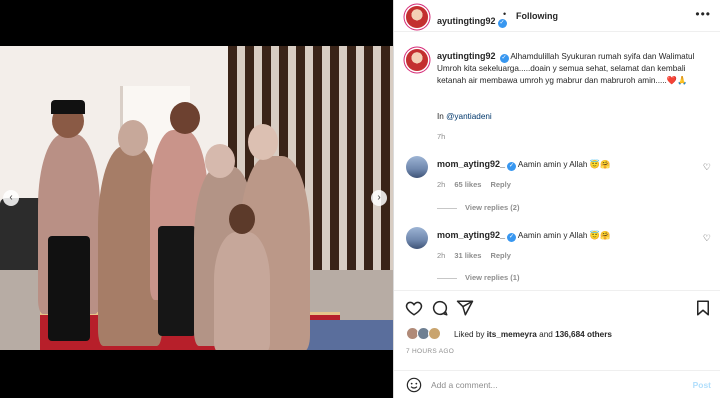 This screenshot has width=720, height=398. I want to click on liker-username: its_memeyra, so click(512, 334).